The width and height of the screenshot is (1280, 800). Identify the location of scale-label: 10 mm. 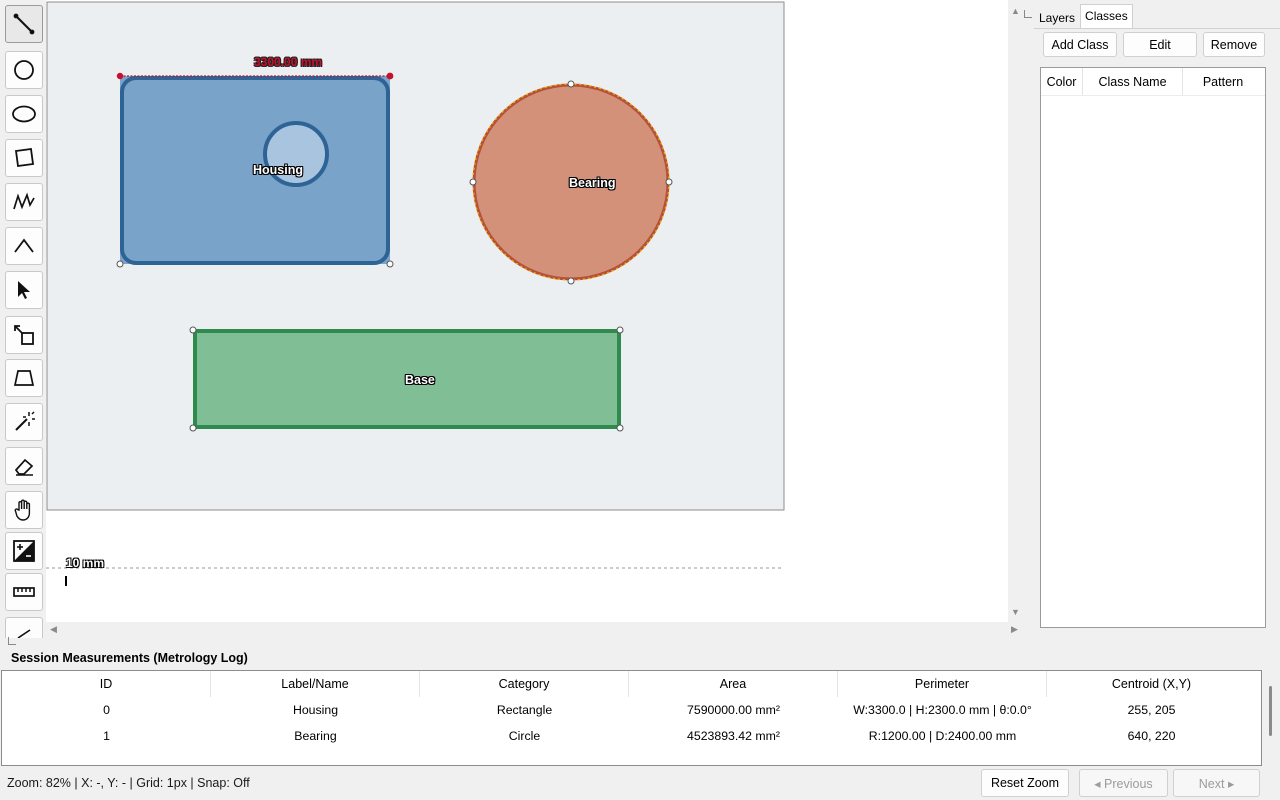
(85, 563).